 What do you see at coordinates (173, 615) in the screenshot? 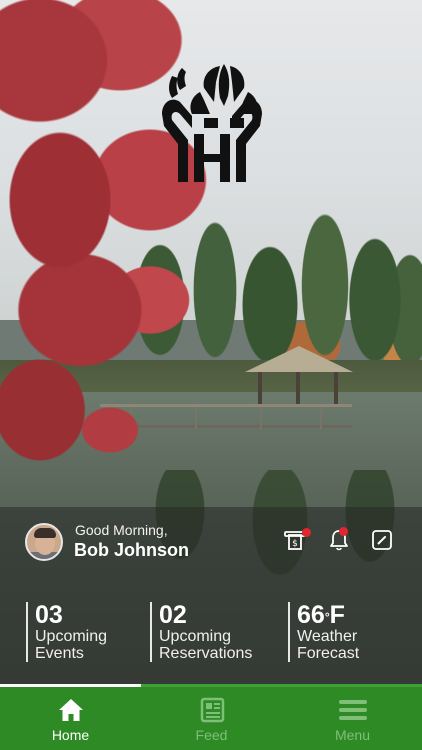
I see `stat-value: 02` at bounding box center [173, 615].